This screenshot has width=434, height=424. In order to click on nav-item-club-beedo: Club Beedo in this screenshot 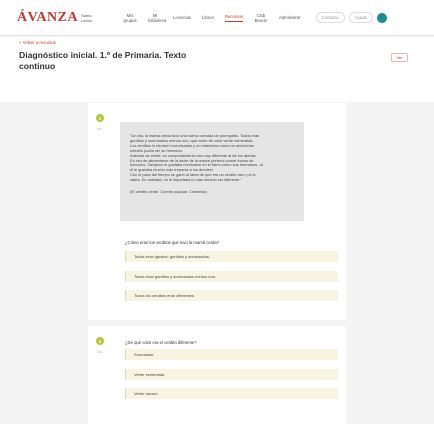, I will do `click(261, 18)`.